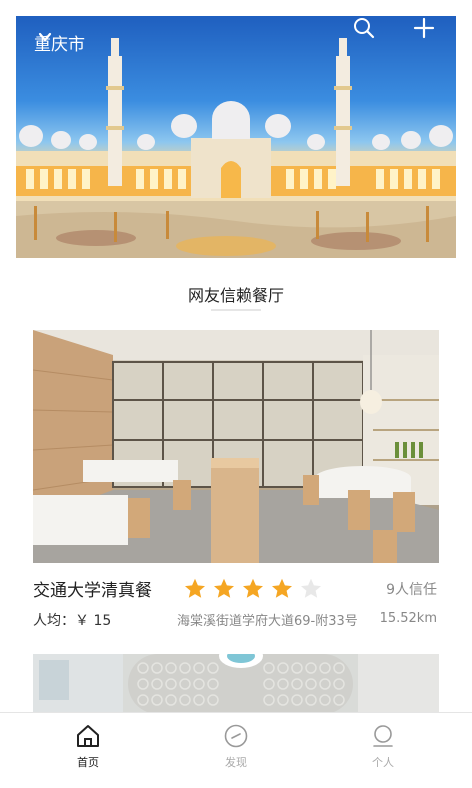 The width and height of the screenshot is (472, 788). I want to click on tab-profile: 个人, so click(383, 746).